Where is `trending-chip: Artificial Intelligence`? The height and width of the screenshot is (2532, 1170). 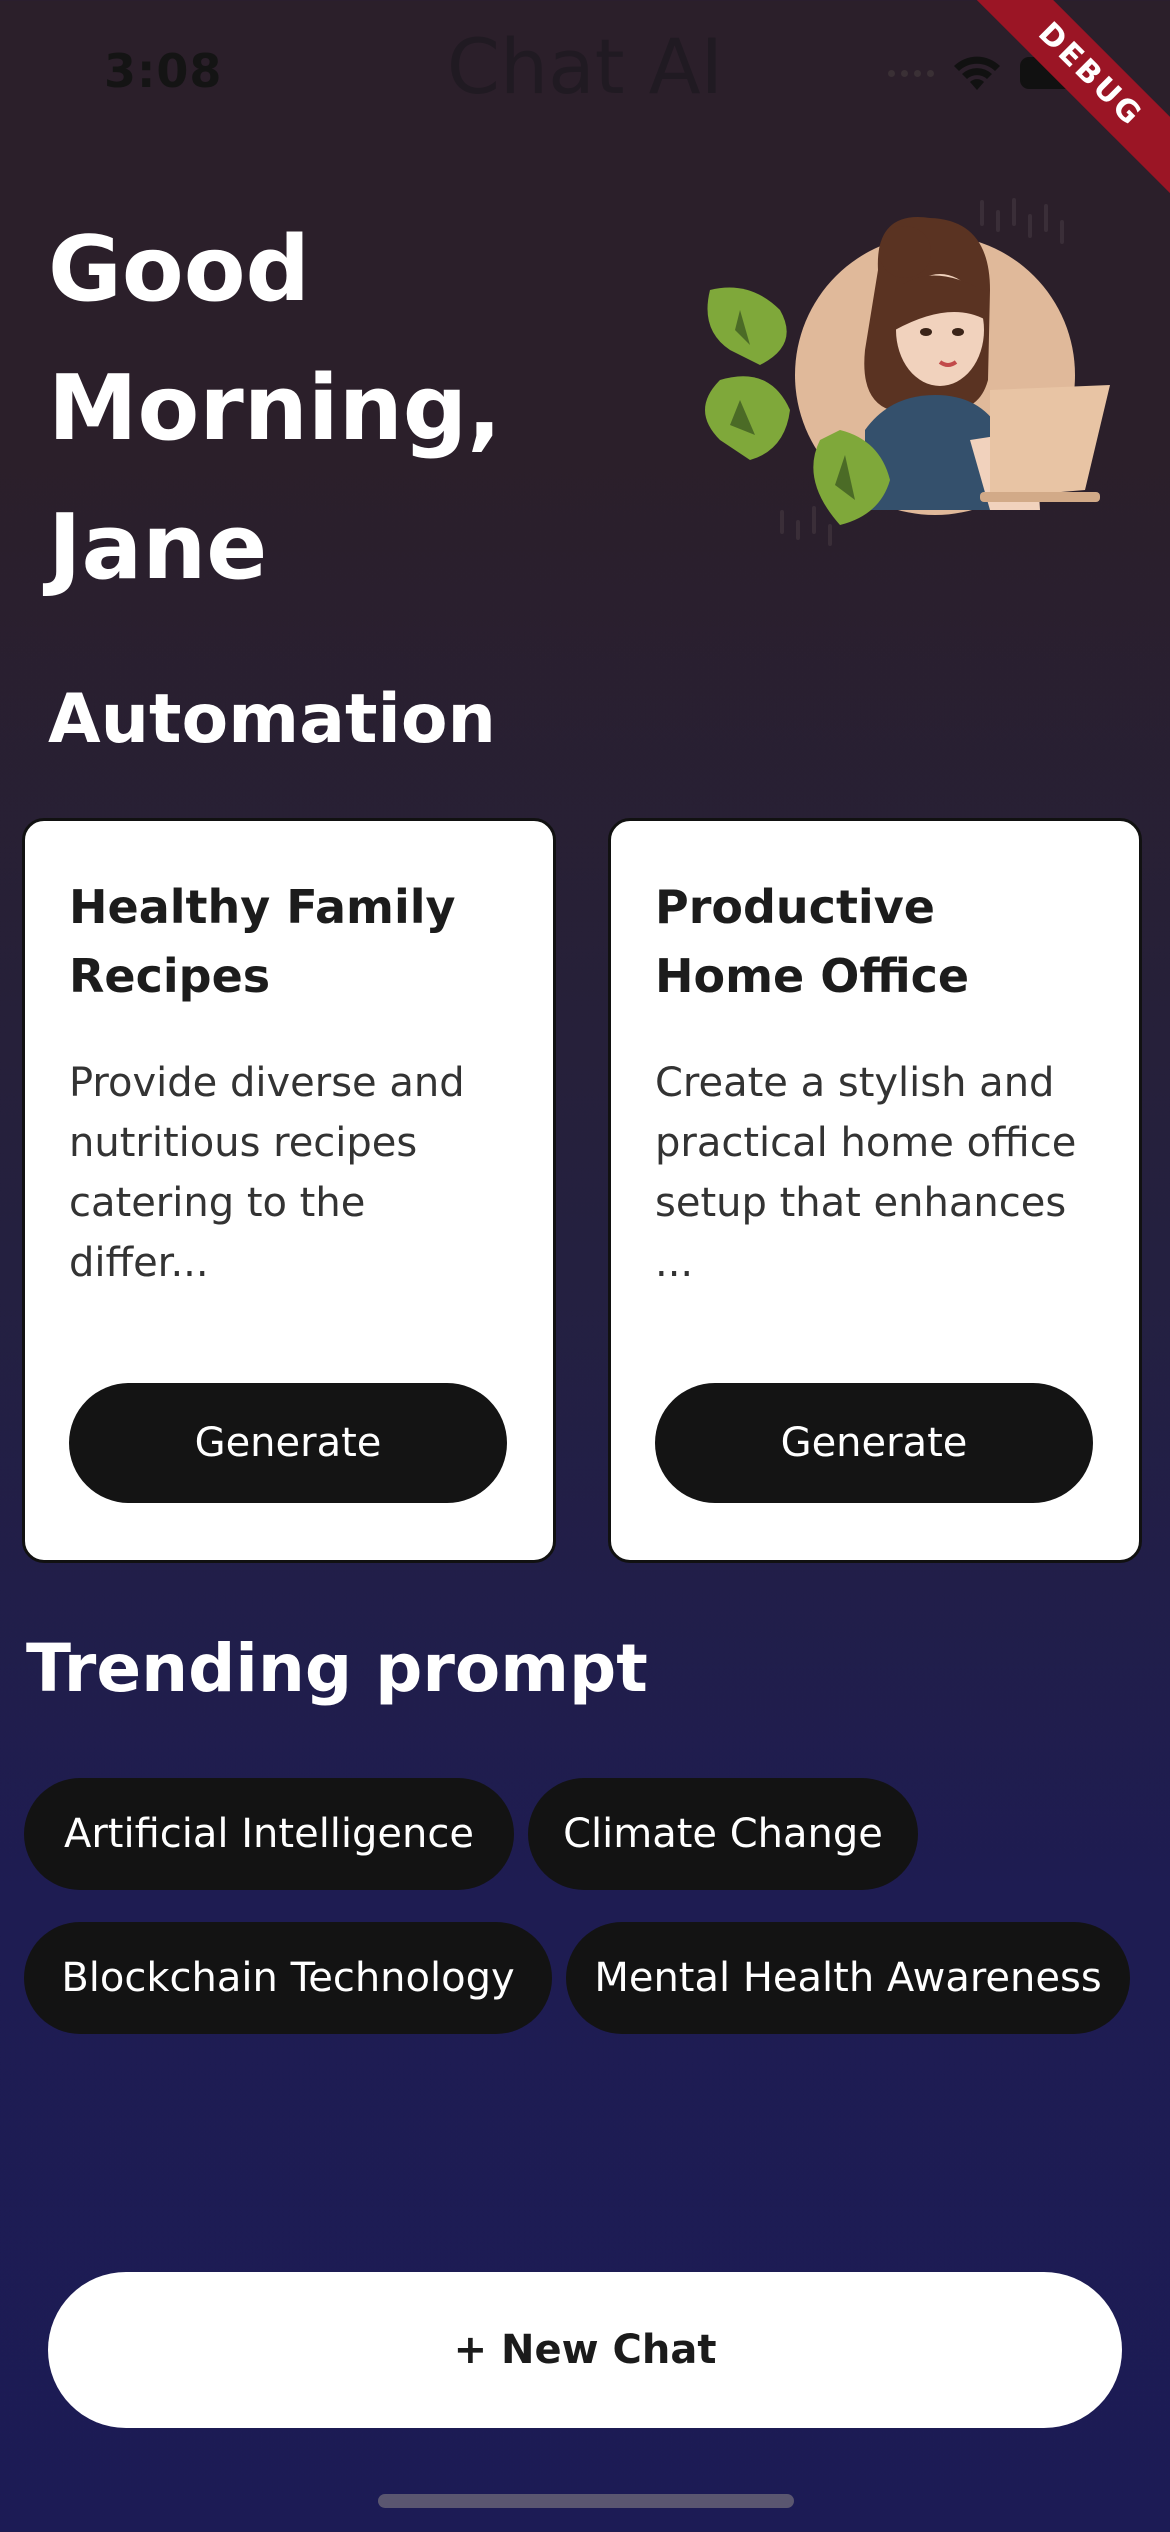 trending-chip: Artificial Intelligence is located at coordinates (269, 1834).